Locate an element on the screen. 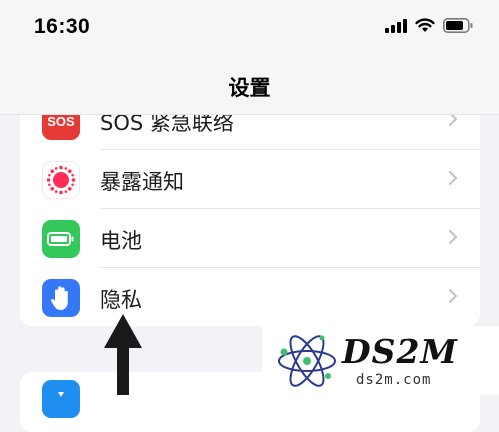  battery-icon is located at coordinates (61, 239).